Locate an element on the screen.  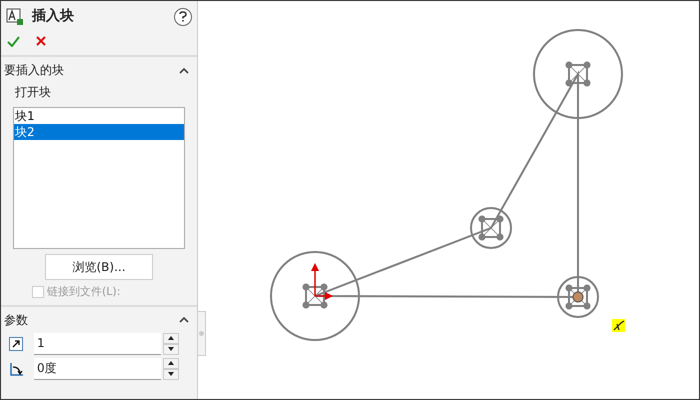
question-mark-icon is located at coordinates (183, 16).